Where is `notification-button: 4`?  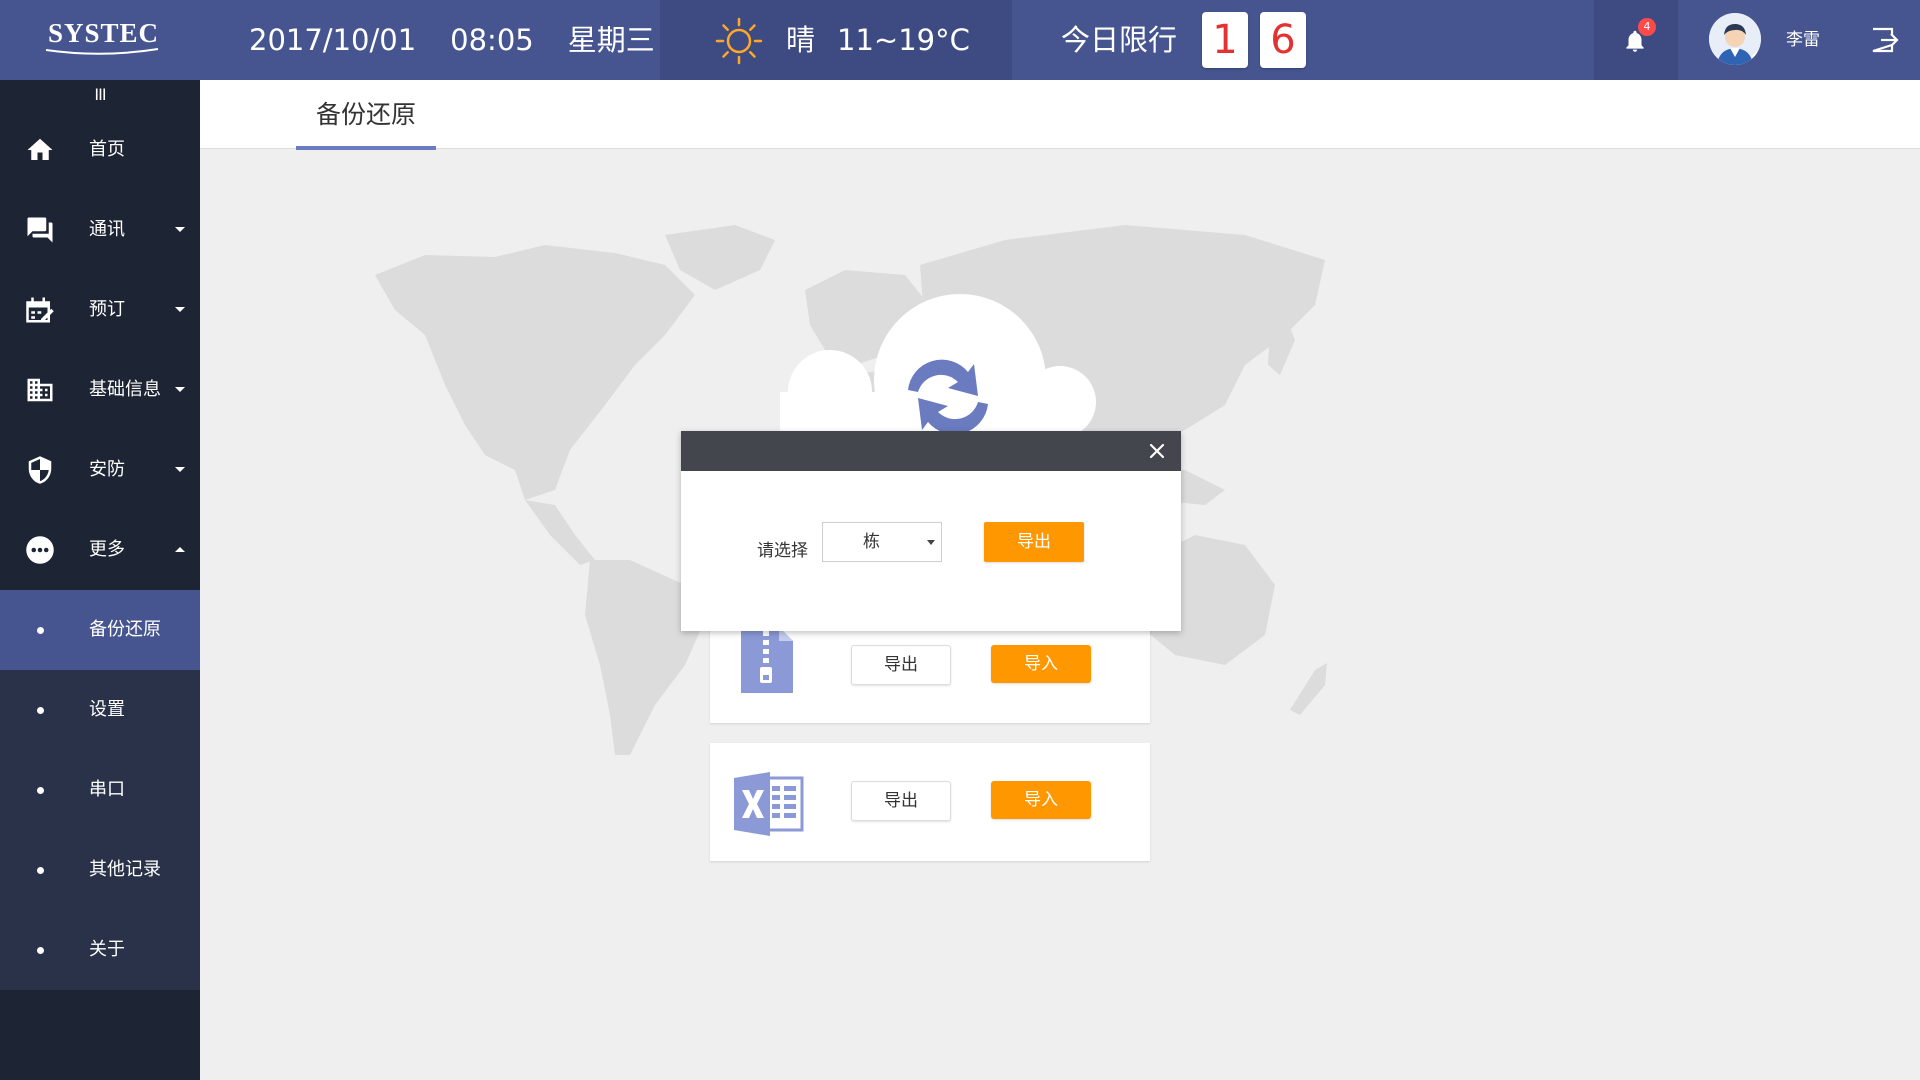 notification-button: 4 is located at coordinates (1636, 40).